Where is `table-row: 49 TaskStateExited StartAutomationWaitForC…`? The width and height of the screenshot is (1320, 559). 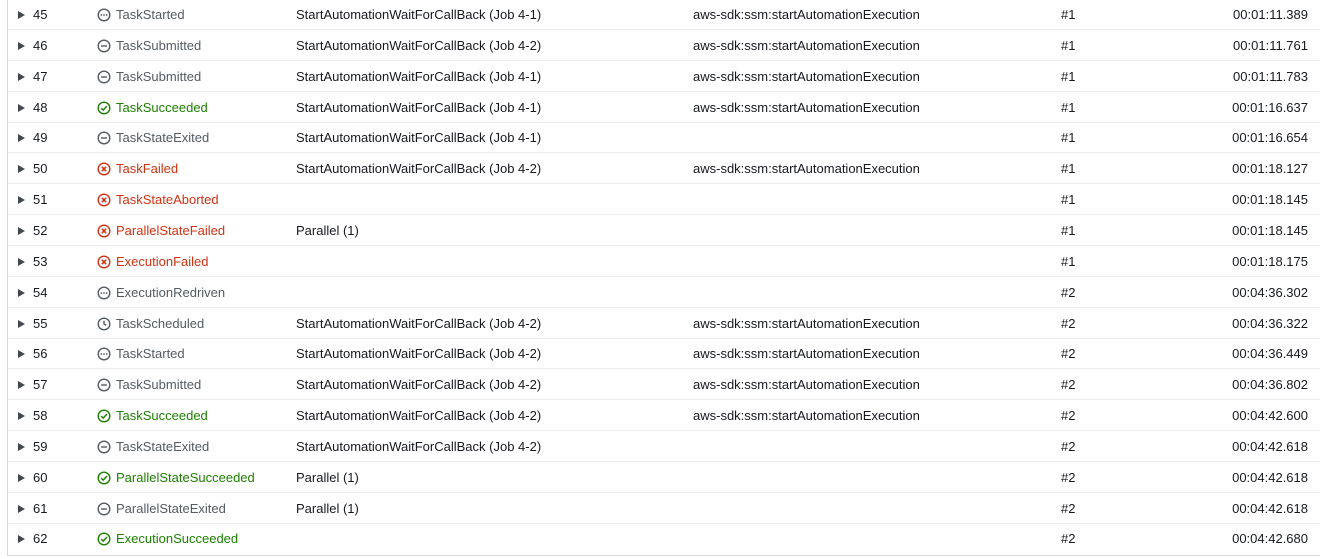
table-row: 49 TaskStateExited StartAutomationWaitForC… is located at coordinates (664, 138).